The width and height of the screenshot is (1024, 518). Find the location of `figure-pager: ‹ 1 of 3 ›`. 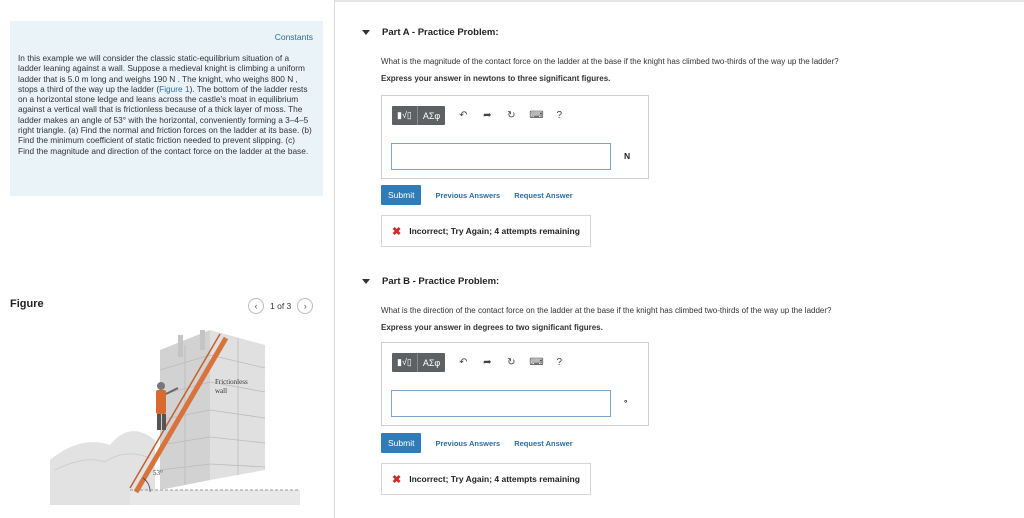

figure-pager: ‹ 1 of 3 › is located at coordinates (281, 306).